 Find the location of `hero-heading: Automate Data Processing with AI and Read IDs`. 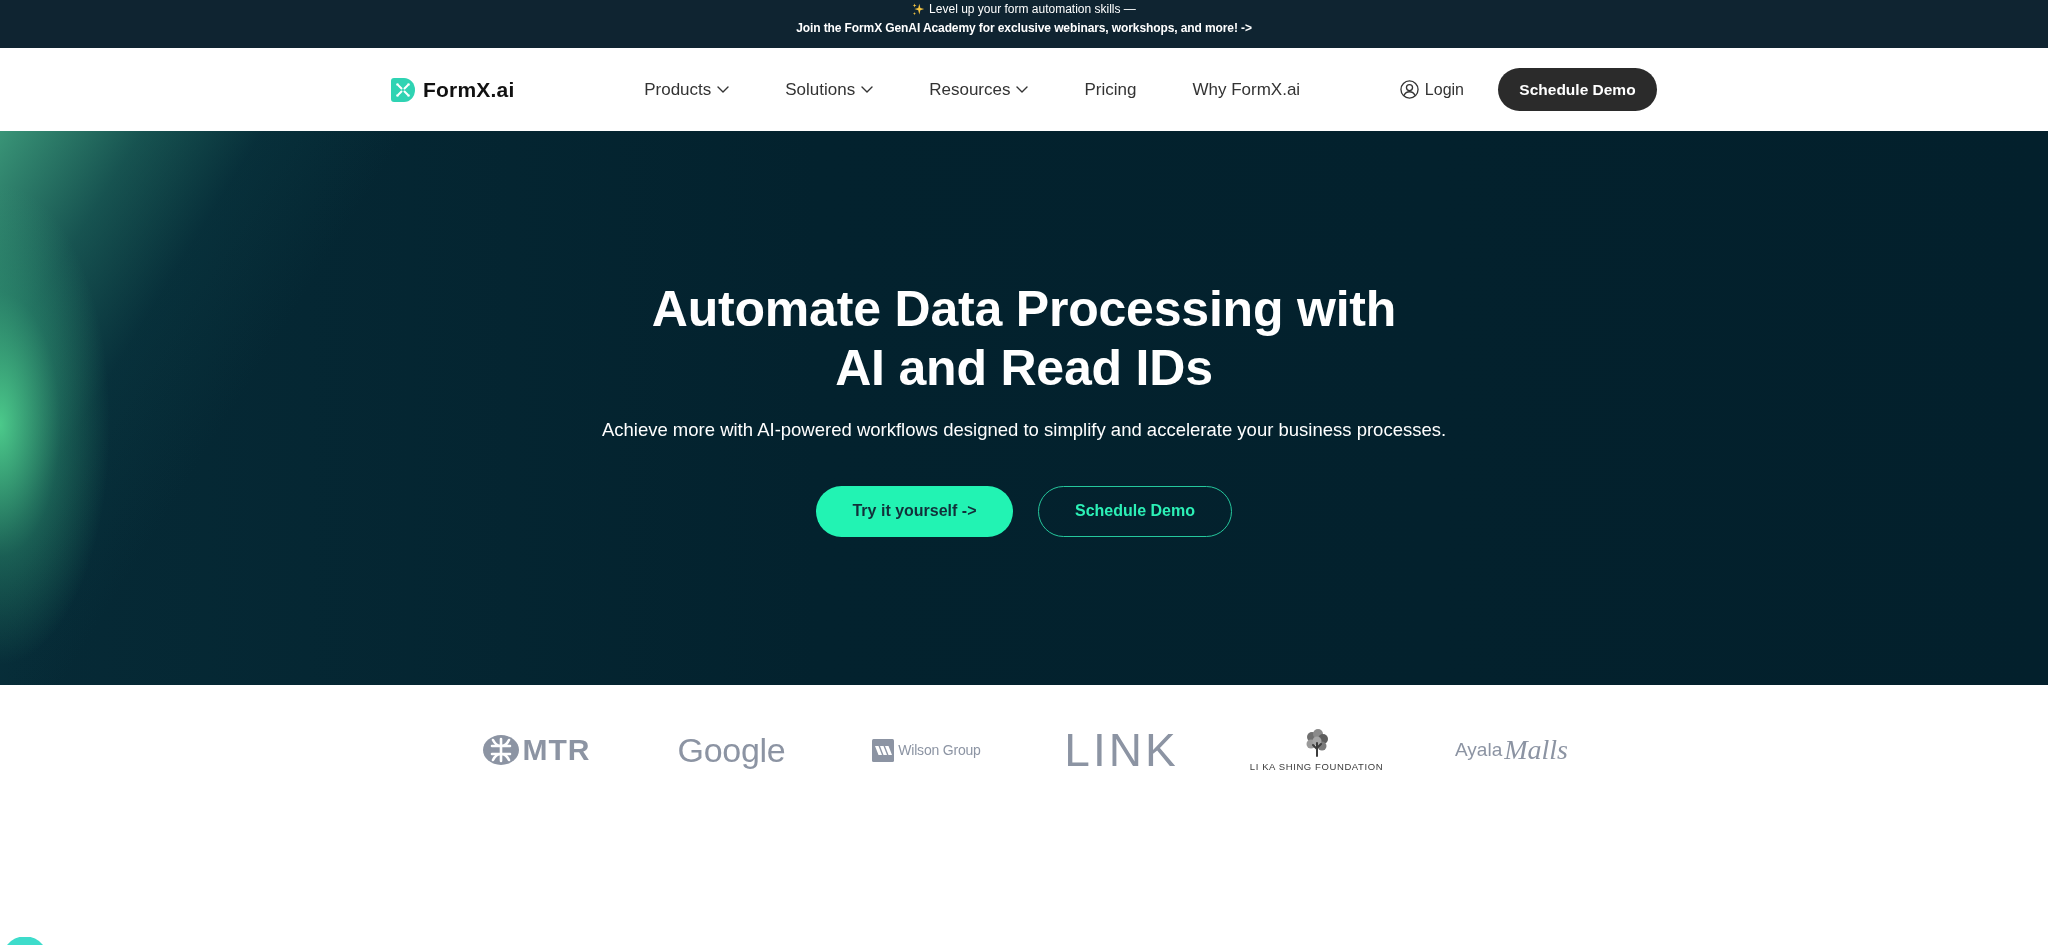

hero-heading: Automate Data Processing with AI and Read IDs is located at coordinates (1024, 338).